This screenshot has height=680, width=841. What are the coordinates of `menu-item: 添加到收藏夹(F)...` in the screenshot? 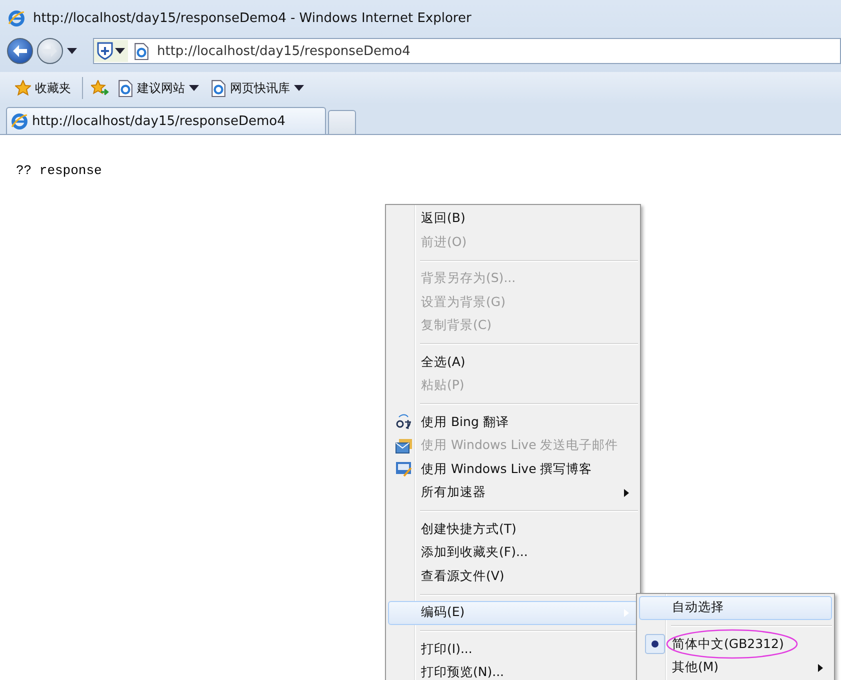 It's located at (513, 552).